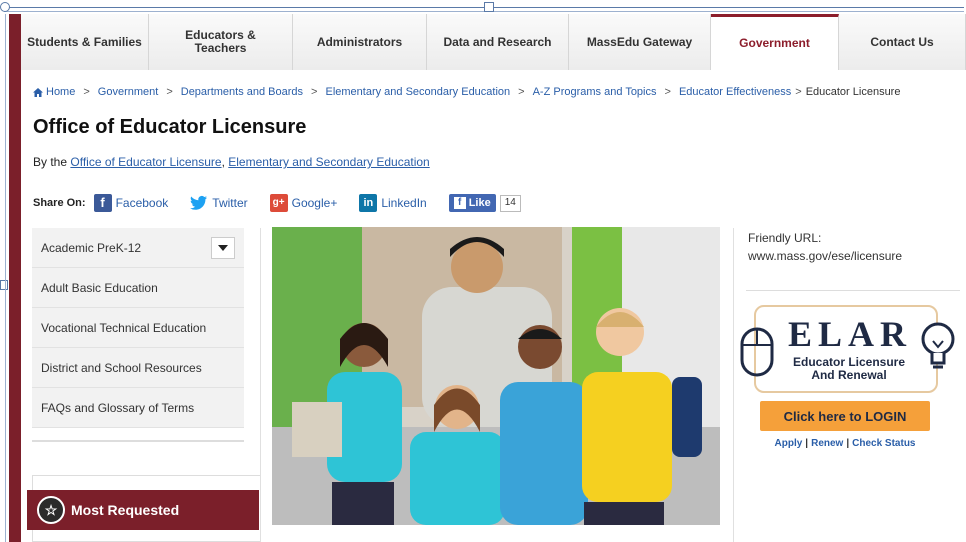 This screenshot has height=542, width=966. Describe the element at coordinates (50, 162) in the screenshot. I see `byline-prefix: By the` at that location.